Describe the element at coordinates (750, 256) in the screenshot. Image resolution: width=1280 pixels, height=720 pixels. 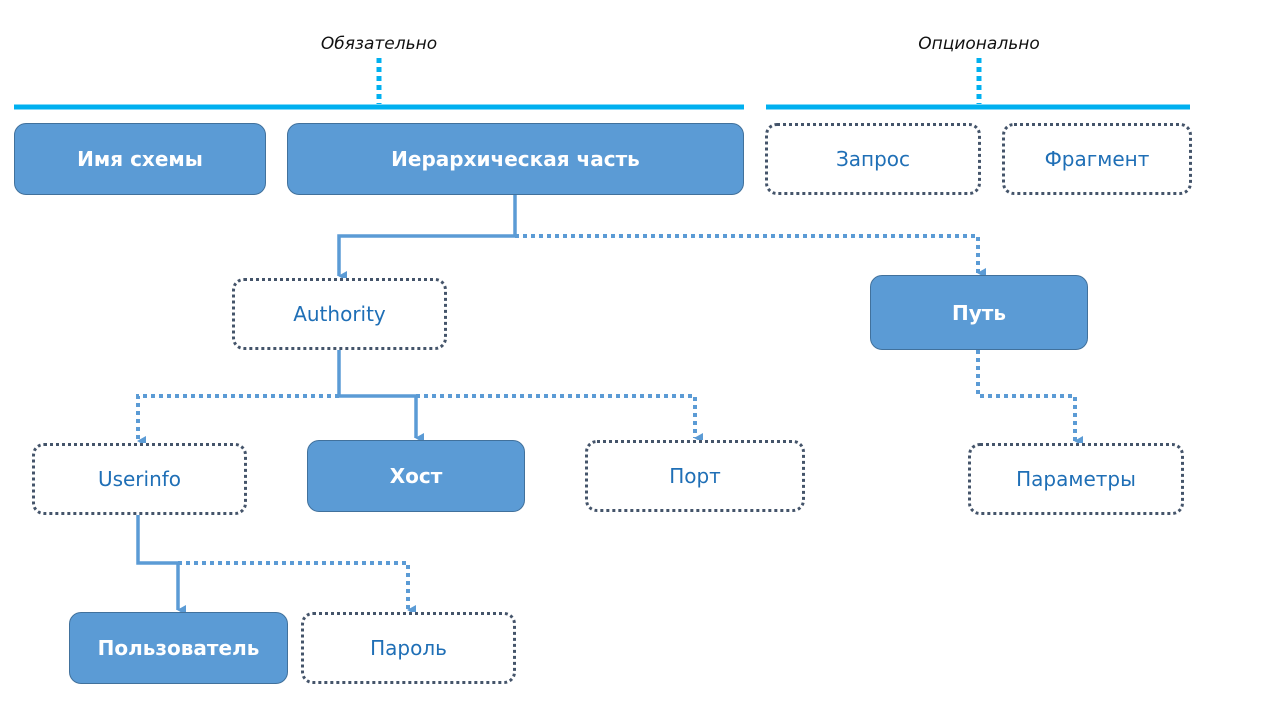
I see `edge-hier-path` at that location.